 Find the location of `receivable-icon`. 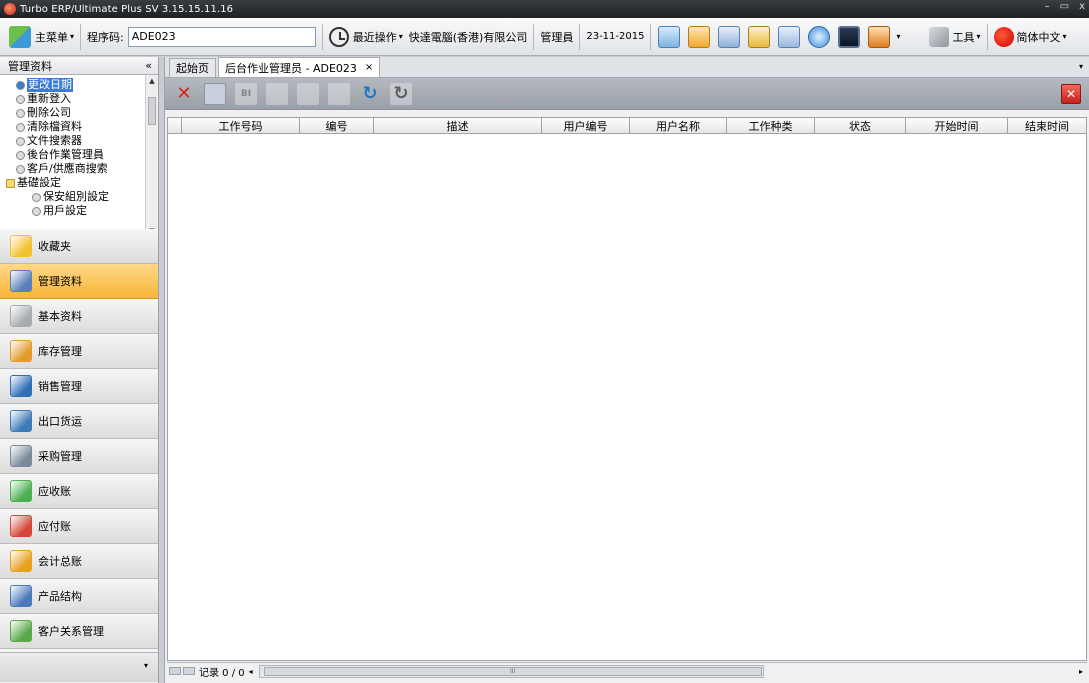

receivable-icon is located at coordinates (21, 491).